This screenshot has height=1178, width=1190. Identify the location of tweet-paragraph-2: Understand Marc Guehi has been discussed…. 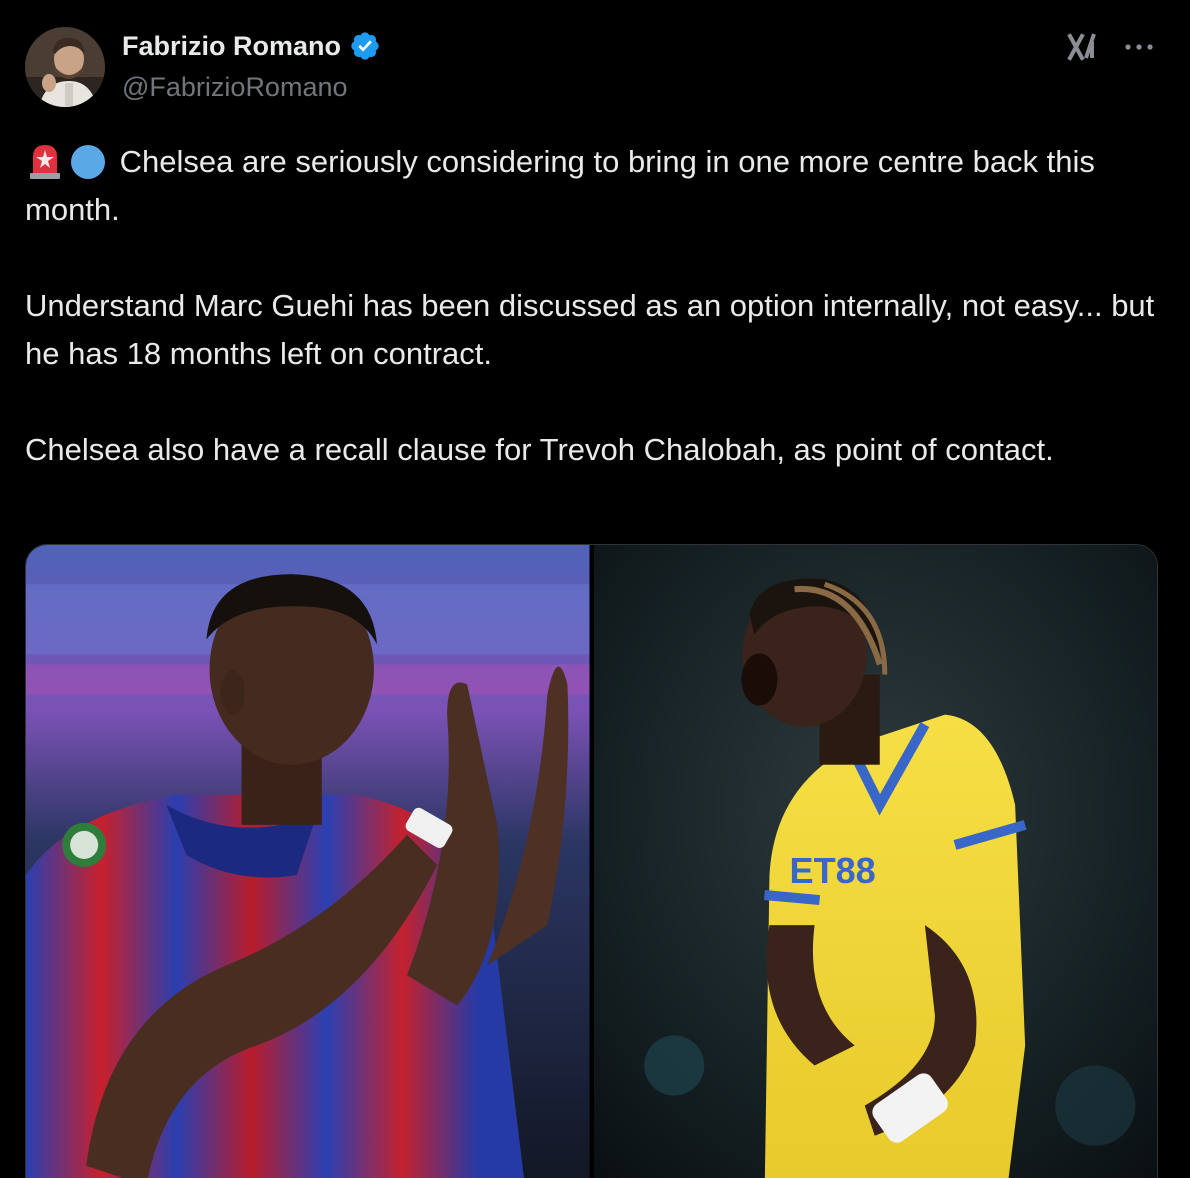
(590, 329).